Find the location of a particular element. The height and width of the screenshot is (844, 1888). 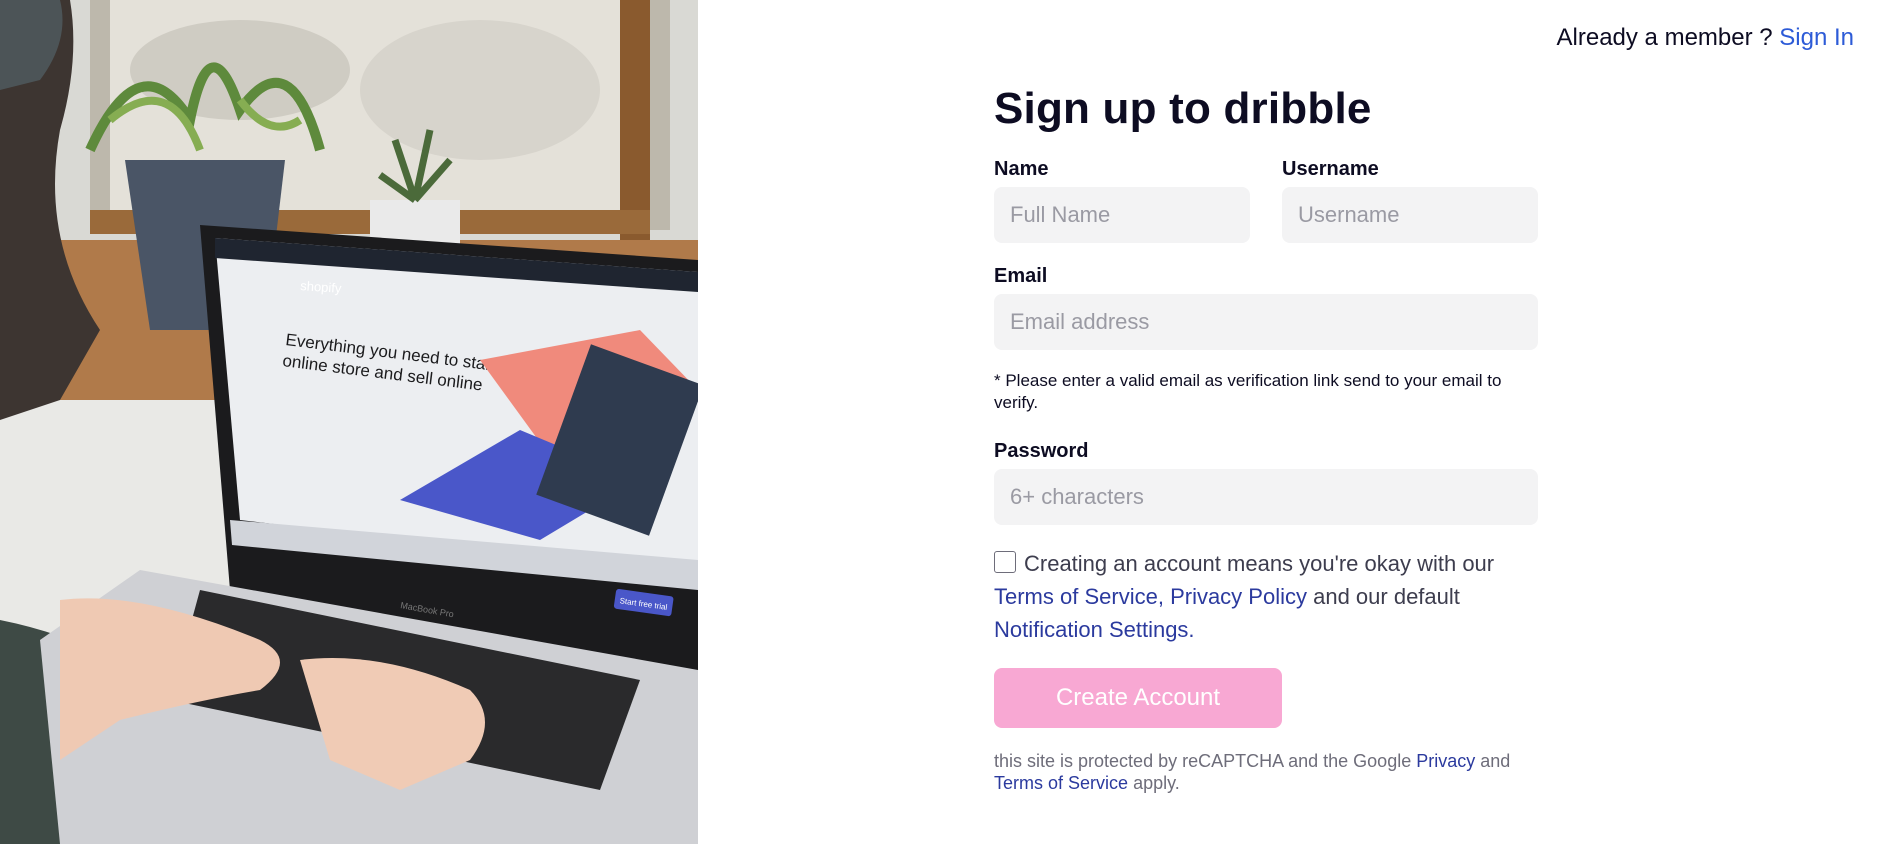

email-label: Email is located at coordinates (1021, 276).